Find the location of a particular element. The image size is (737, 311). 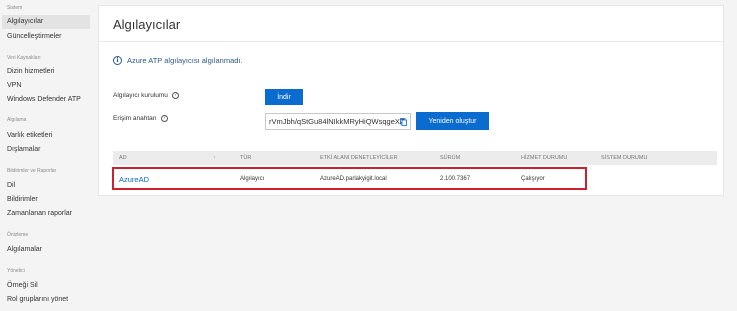

sidebar-item-exclusions: Dışlamalar is located at coordinates (49, 150).